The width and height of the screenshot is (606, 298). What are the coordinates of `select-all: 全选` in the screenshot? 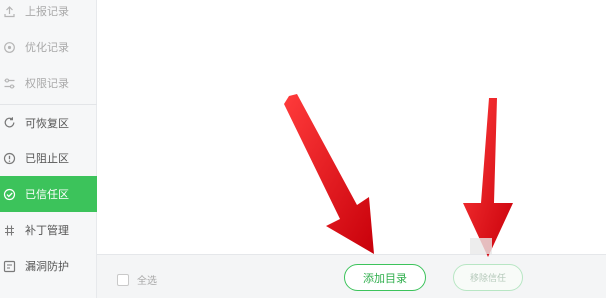 It's located at (137, 279).